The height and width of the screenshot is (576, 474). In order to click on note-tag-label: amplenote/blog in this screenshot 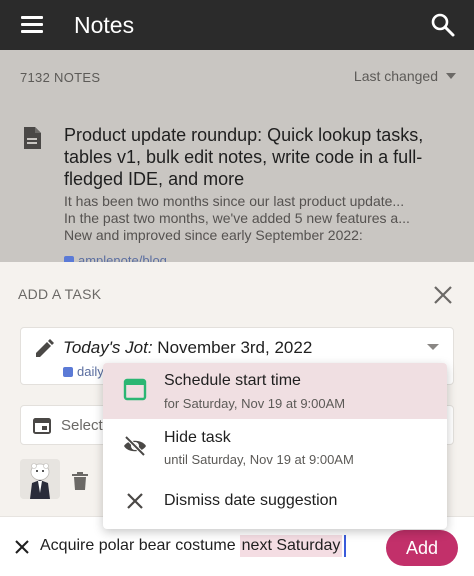, I will do `click(122, 257)`.